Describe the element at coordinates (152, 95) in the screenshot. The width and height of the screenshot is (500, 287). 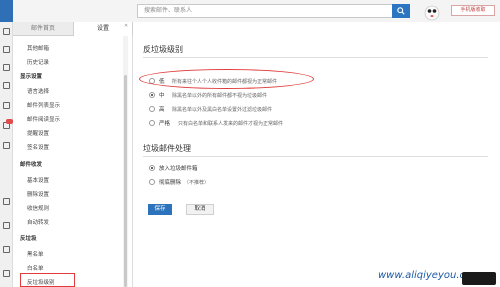
I see `radio-level-medium` at that location.